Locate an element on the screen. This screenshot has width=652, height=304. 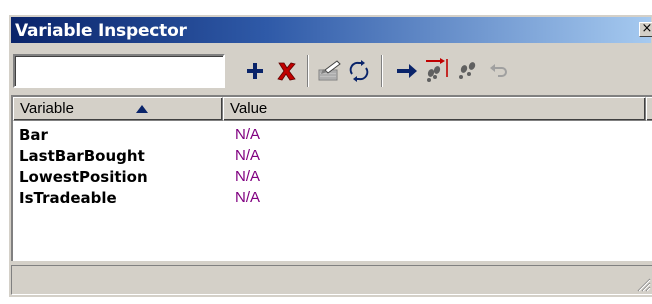
step-icon is located at coordinates (467, 70).